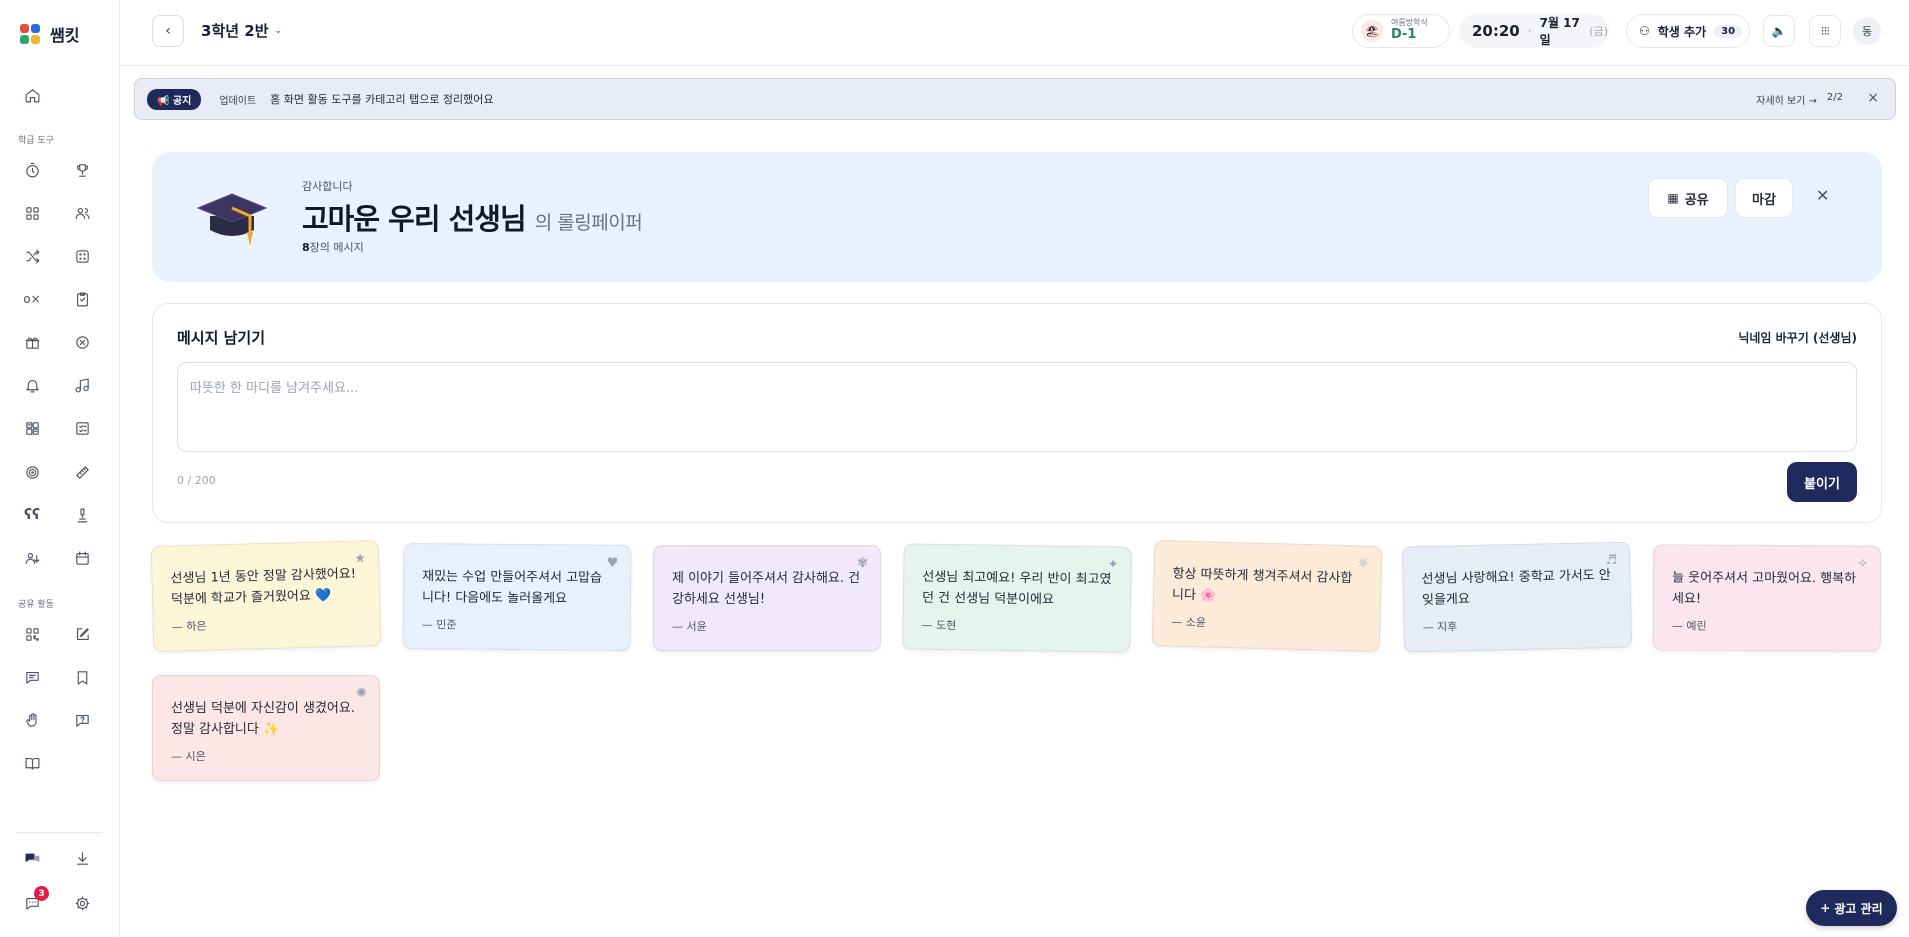  What do you see at coordinates (82, 428) in the screenshot?
I see `task-list-icon` at bounding box center [82, 428].